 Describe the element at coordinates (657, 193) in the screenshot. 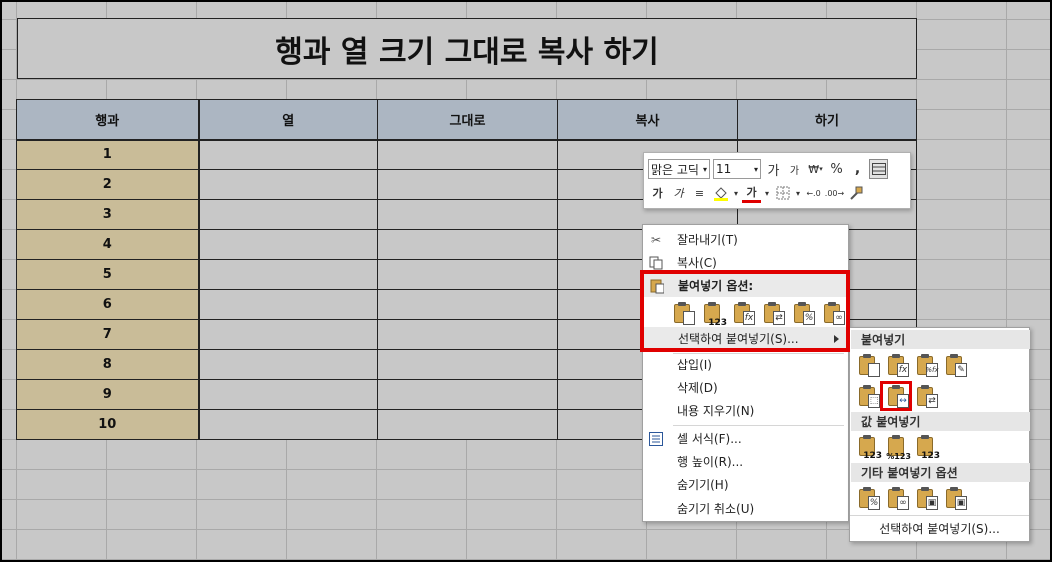

I see `bold-button: 가` at that location.